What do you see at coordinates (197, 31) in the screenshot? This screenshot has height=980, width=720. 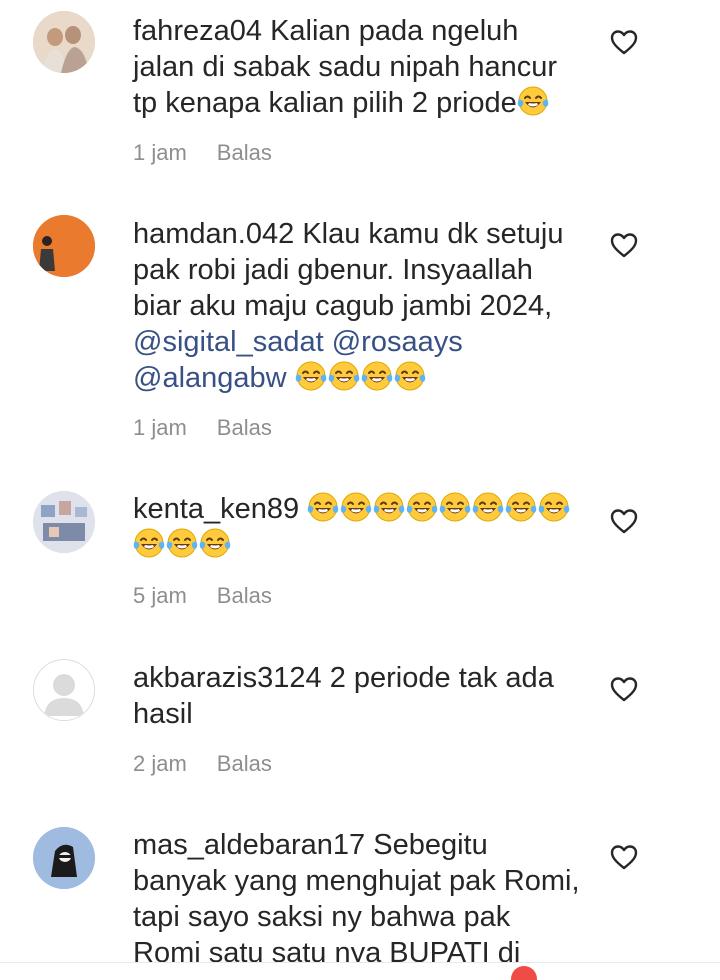 I see `comment-username: fahreza04` at bounding box center [197, 31].